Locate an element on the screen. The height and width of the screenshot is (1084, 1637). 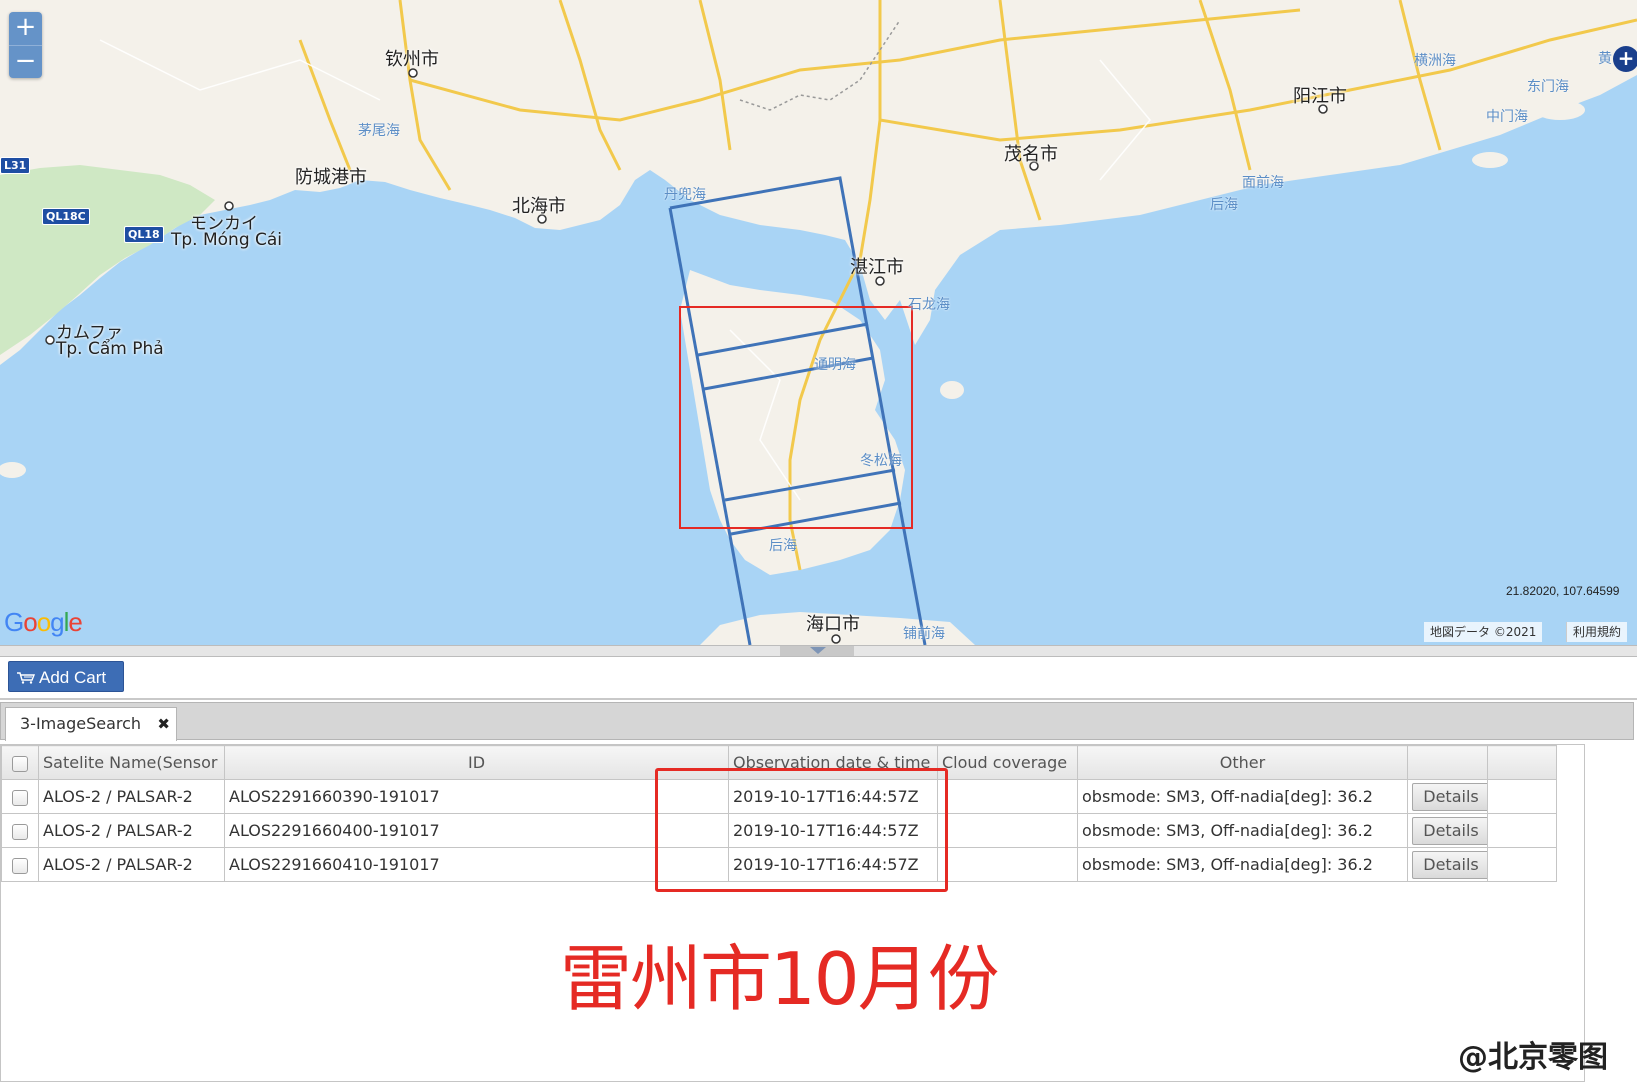
cell-id: ALOS2291660410-191017 is located at coordinates (476, 864).